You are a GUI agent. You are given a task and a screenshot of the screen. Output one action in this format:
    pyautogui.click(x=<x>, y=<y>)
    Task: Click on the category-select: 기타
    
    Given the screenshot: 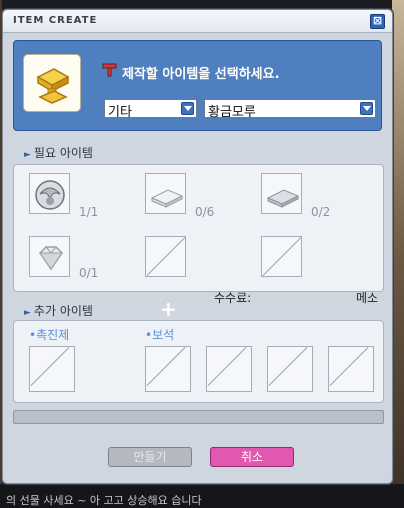 What is the action you would take?
    pyautogui.click(x=150, y=109)
    